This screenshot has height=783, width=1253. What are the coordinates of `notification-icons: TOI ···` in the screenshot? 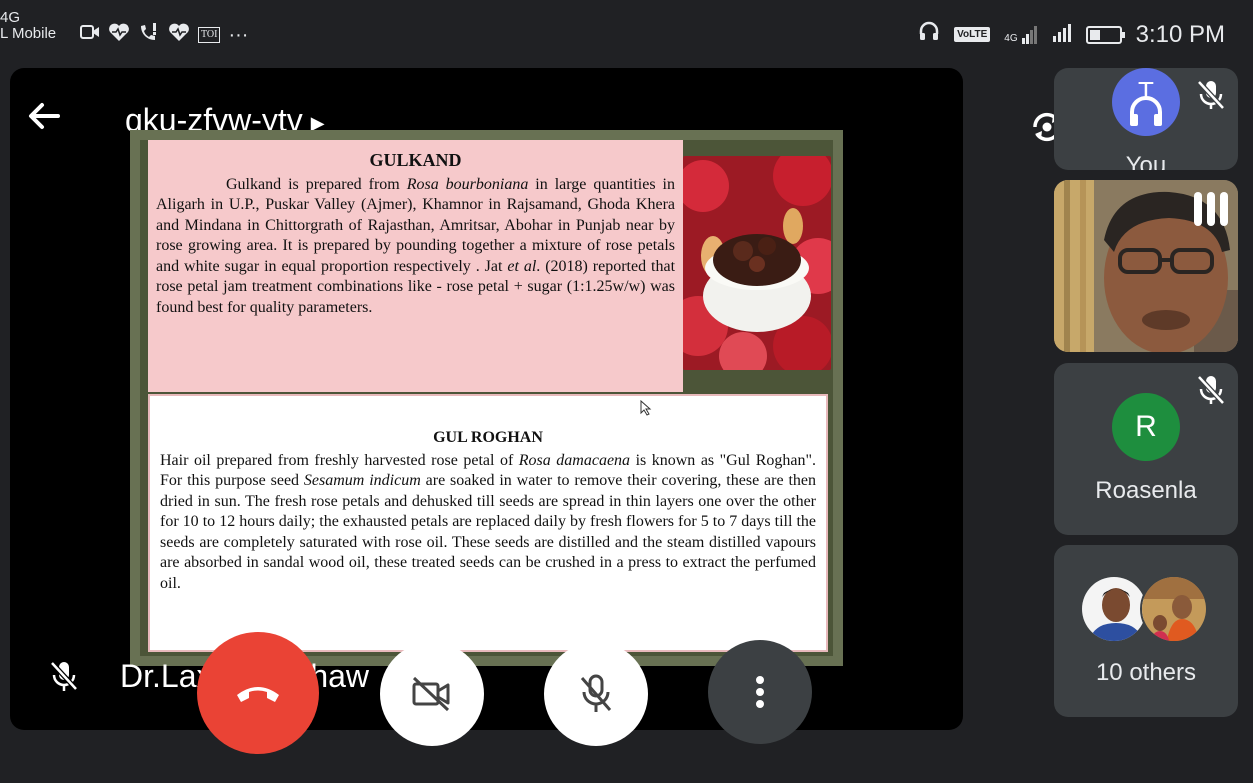 It's located at (164, 35).